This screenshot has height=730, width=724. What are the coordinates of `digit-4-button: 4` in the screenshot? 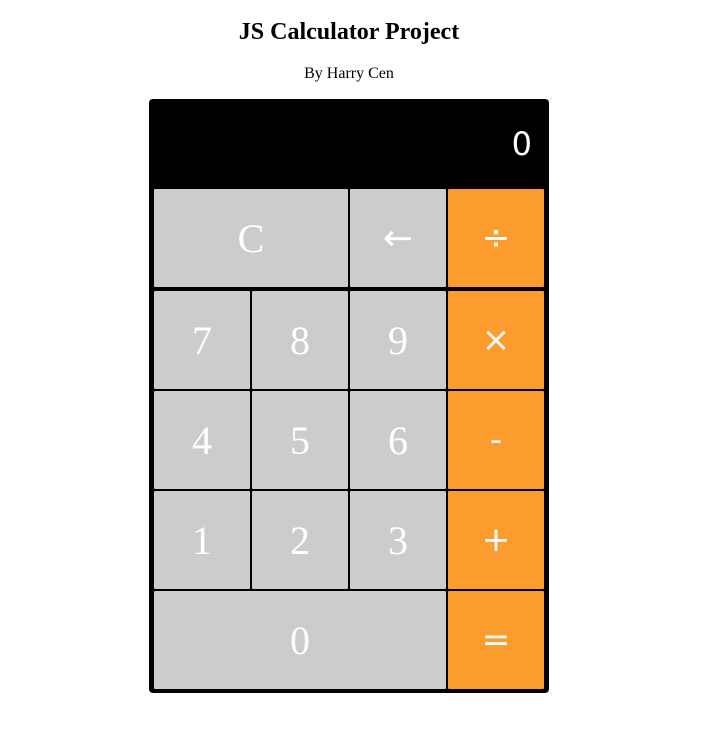 It's located at (202, 440).